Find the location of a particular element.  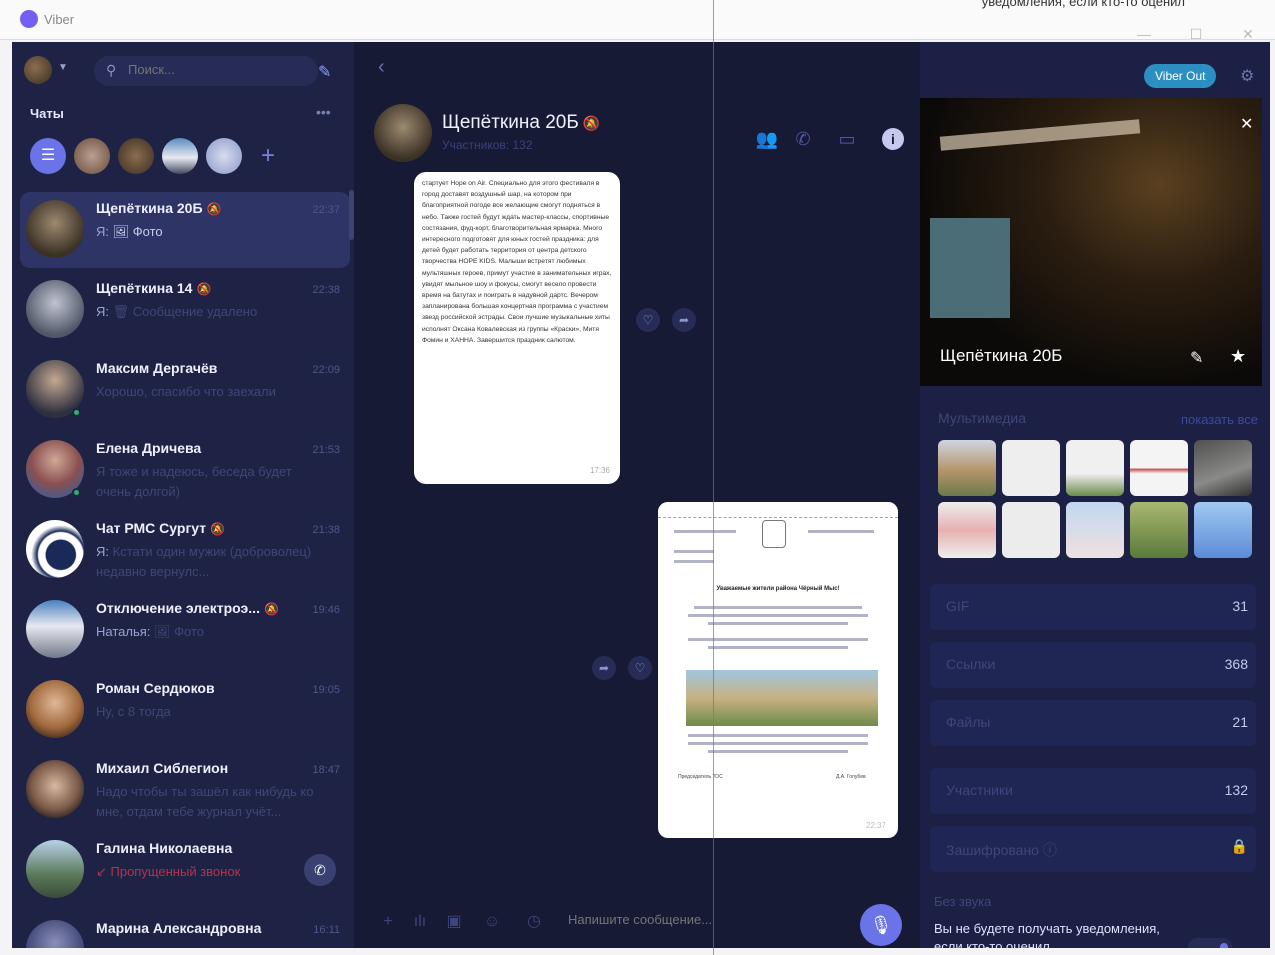

star-icon: ★ is located at coordinates (1238, 356).